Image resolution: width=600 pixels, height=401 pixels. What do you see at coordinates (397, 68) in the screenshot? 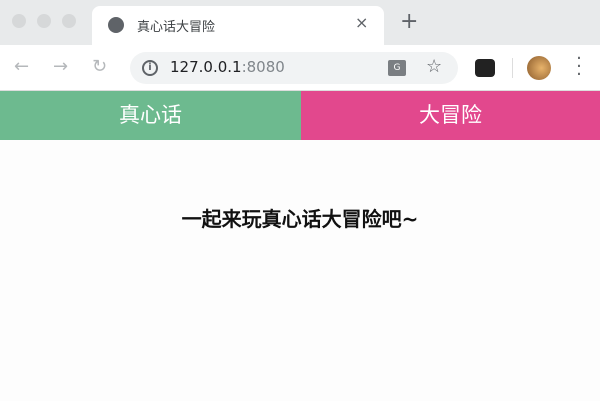
I see `translate-icon: G` at bounding box center [397, 68].